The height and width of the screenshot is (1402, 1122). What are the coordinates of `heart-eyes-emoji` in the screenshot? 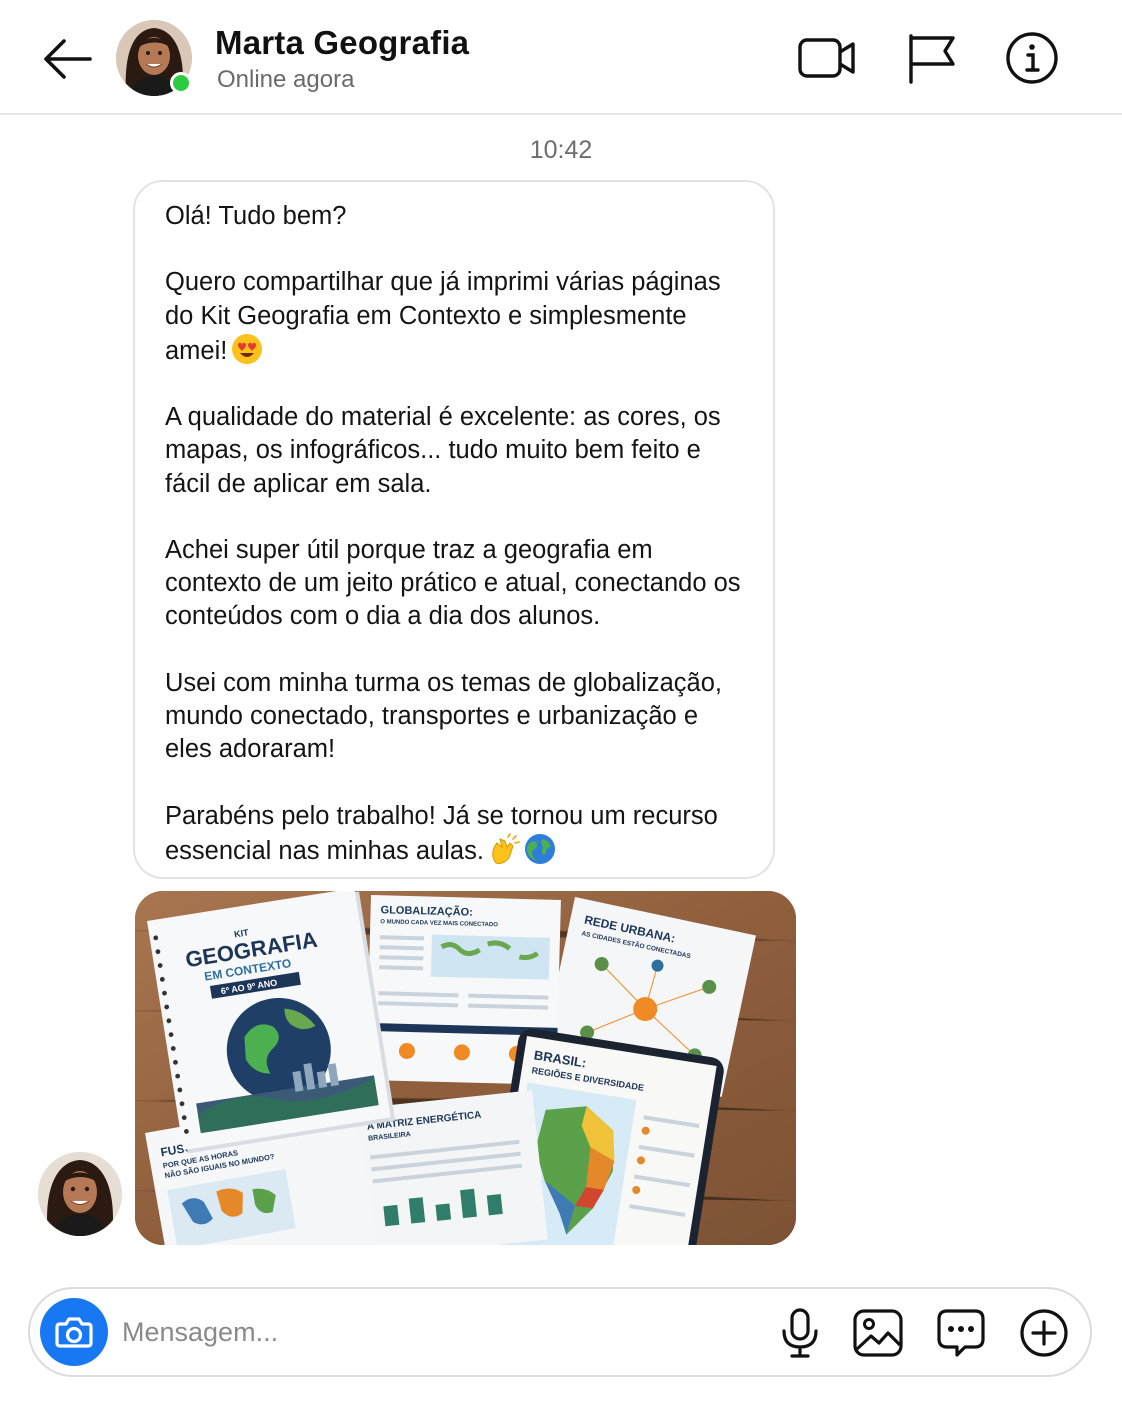 It's located at (247, 348).